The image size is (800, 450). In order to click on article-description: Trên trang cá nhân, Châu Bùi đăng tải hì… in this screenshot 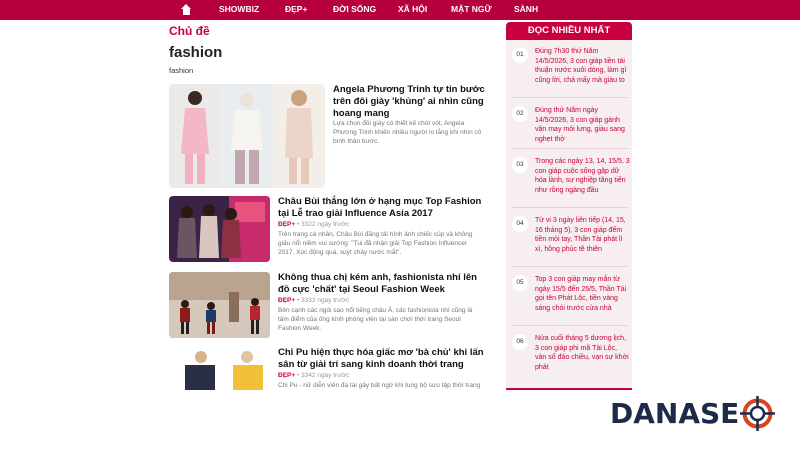, I will do `click(375, 243)`.